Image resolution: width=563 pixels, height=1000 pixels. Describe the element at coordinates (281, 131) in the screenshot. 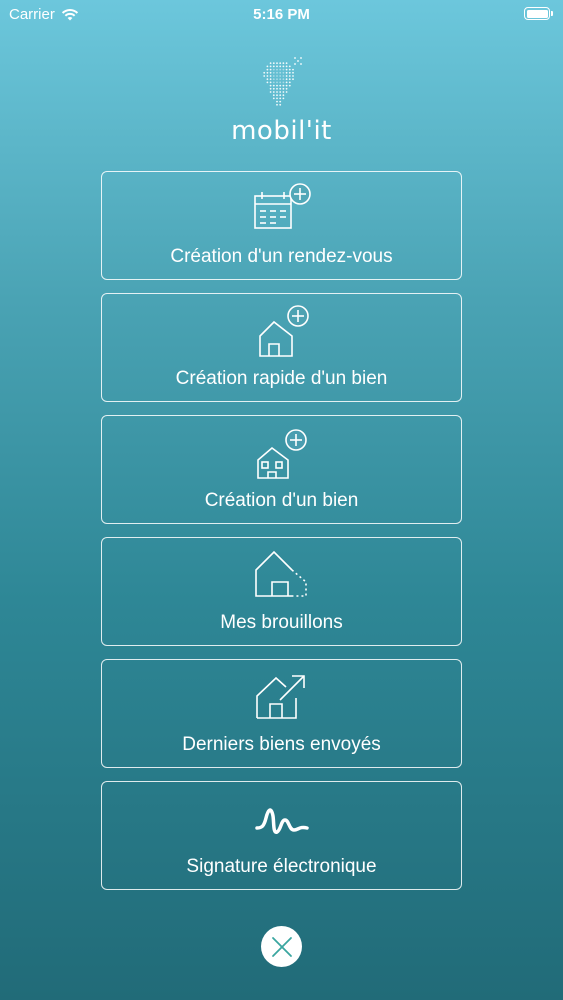

I see `logo-text: mobil'it` at that location.